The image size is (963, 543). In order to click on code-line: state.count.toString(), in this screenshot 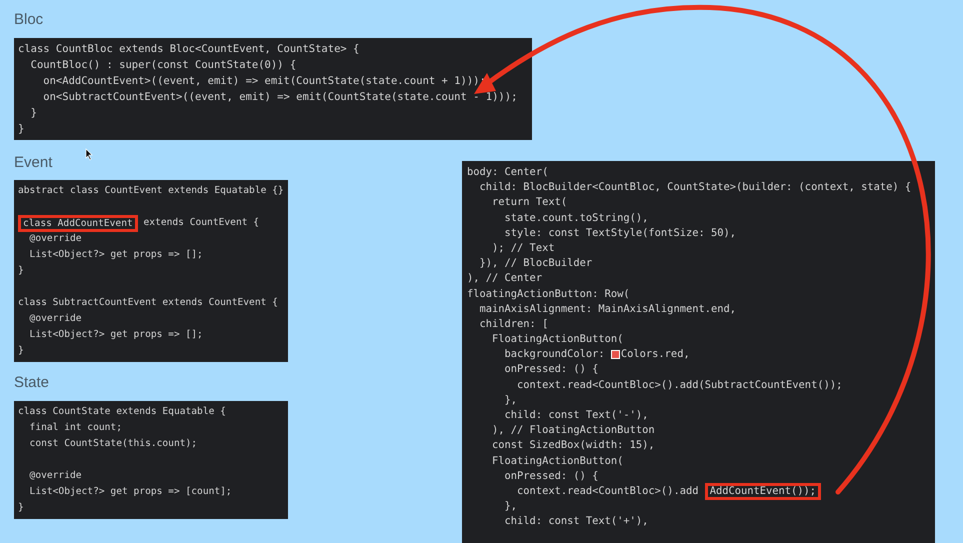, I will do `click(577, 218)`.